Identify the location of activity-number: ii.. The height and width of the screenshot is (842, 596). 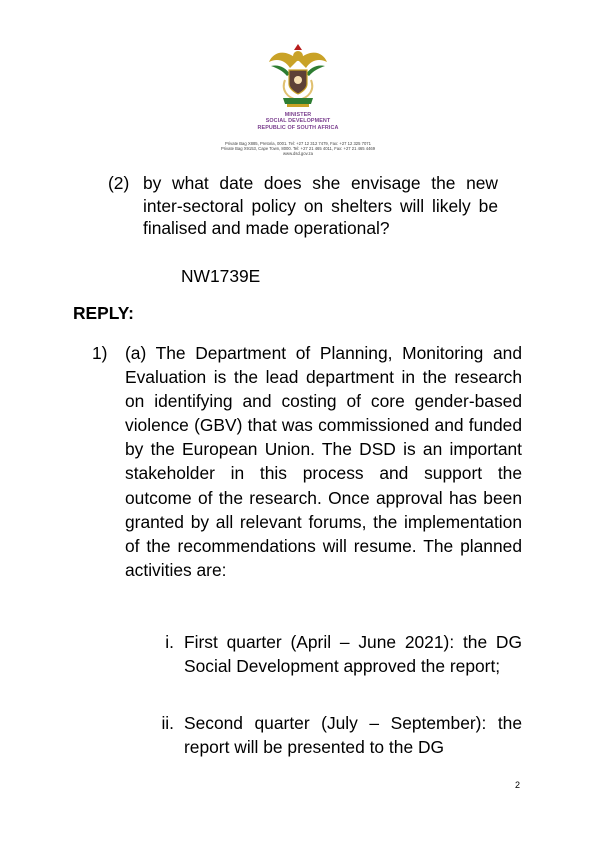
(167, 723).